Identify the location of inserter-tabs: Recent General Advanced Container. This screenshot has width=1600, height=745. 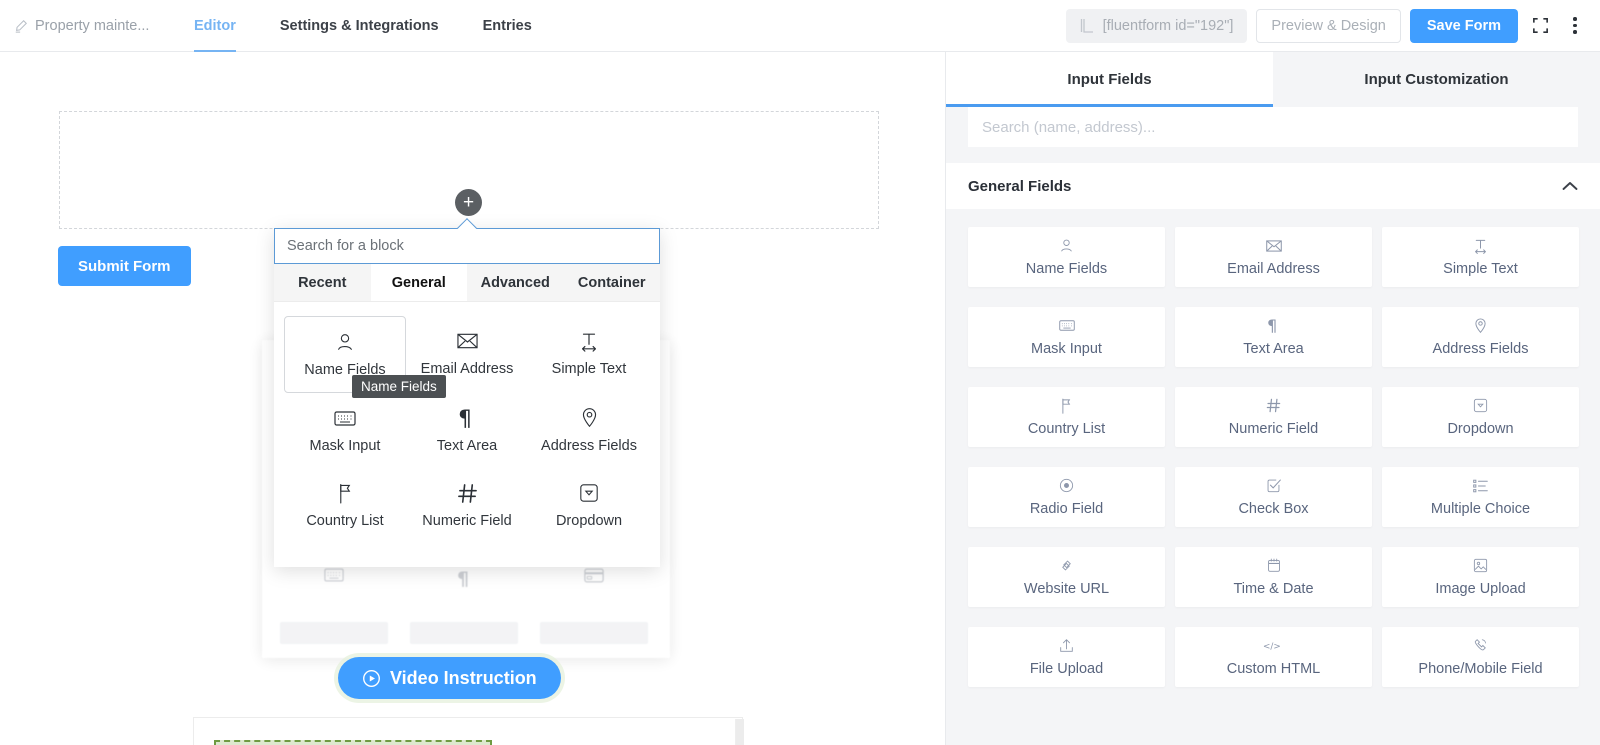
(467, 283).